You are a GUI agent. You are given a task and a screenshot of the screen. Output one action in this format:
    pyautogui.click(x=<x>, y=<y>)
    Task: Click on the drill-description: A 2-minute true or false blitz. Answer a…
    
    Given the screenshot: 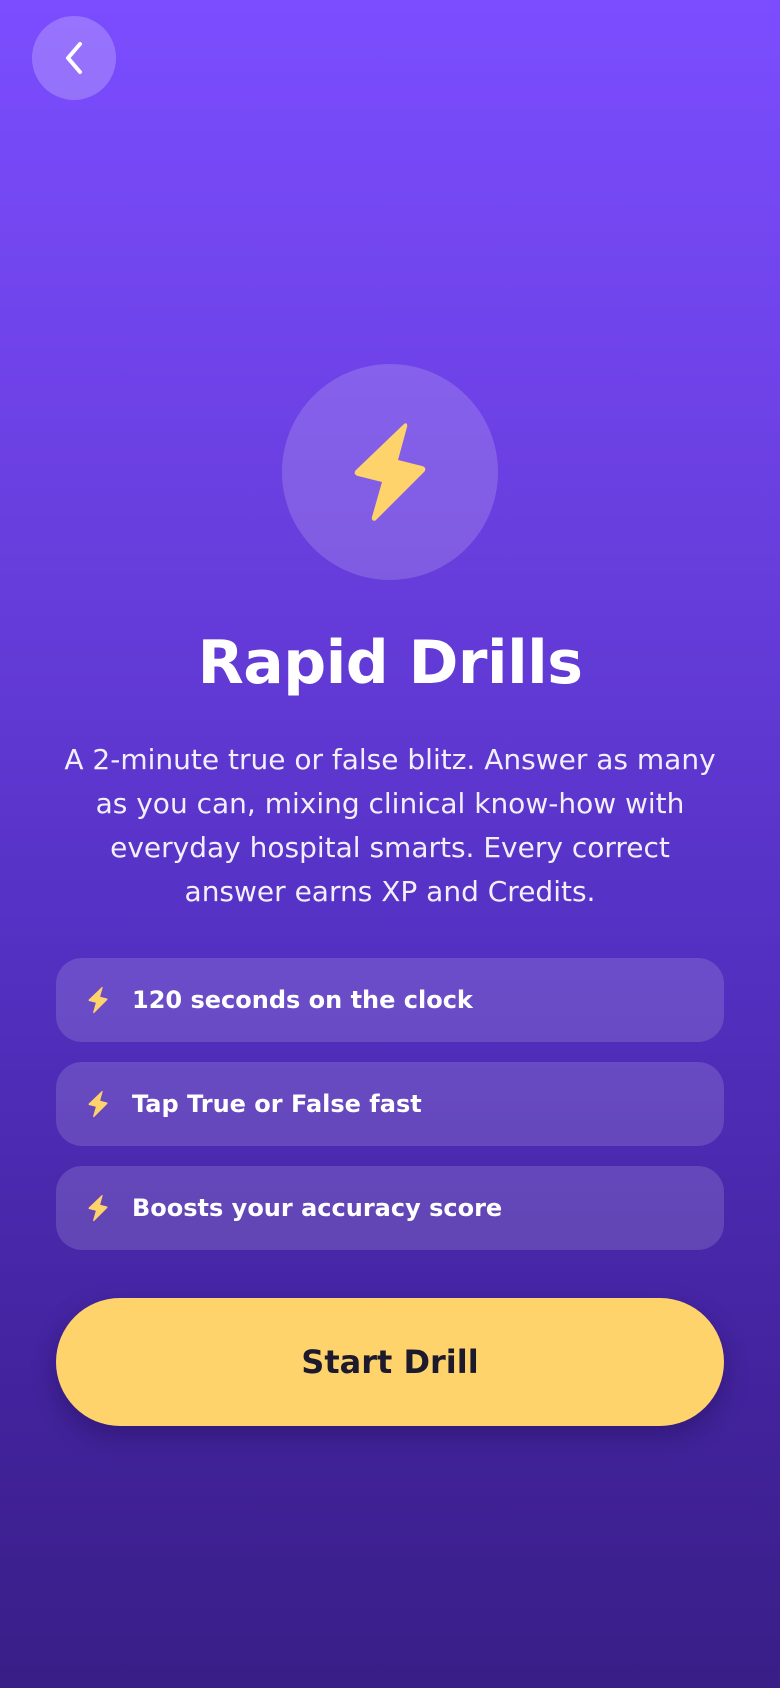 What is the action you would take?
    pyautogui.click(x=390, y=825)
    